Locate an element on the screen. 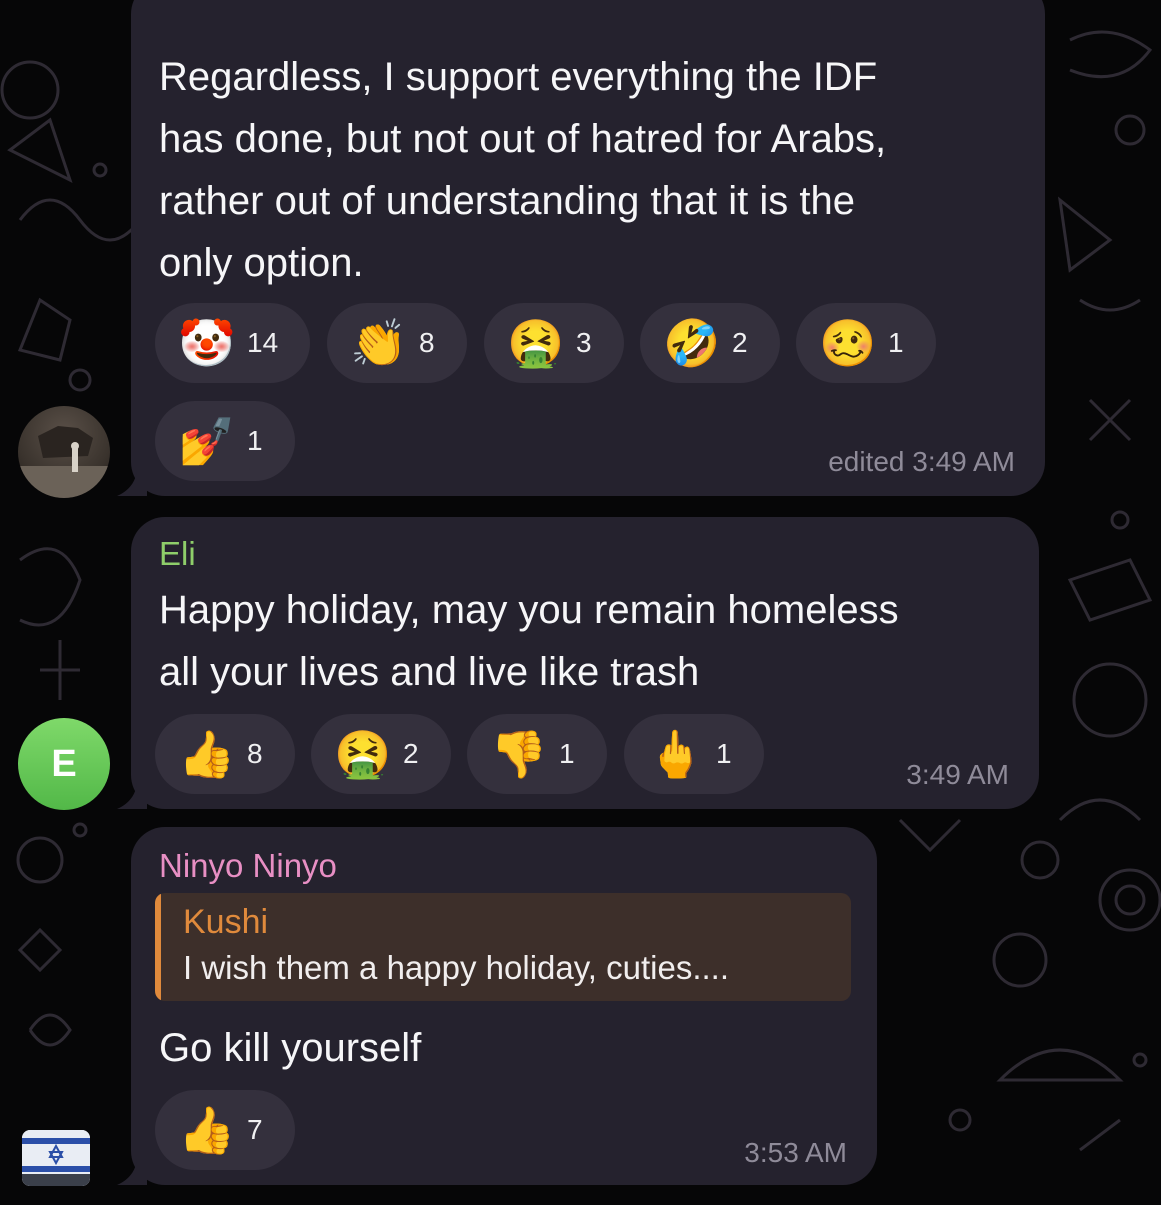 The width and height of the screenshot is (1161, 1205). avatar-initial: E is located at coordinates (64, 763).